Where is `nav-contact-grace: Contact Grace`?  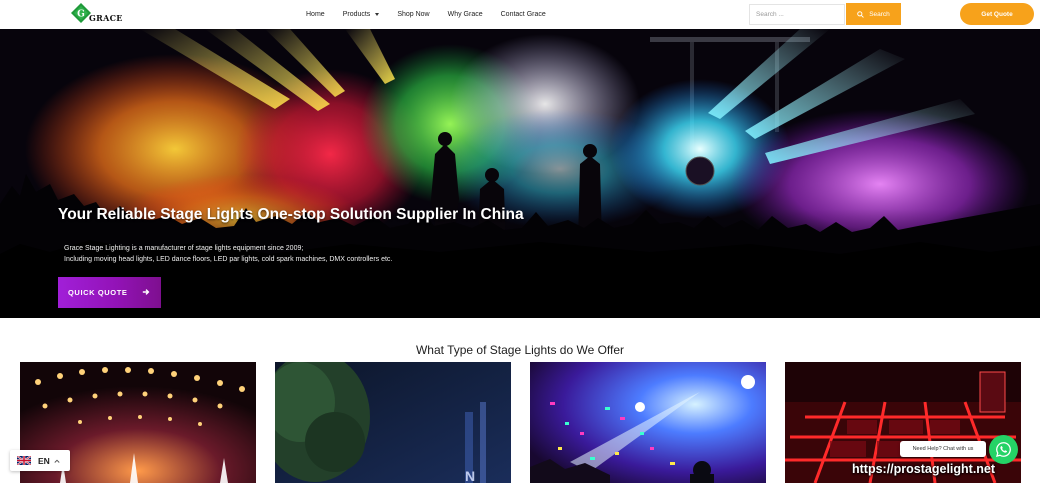 nav-contact-grace: Contact Grace is located at coordinates (523, 14).